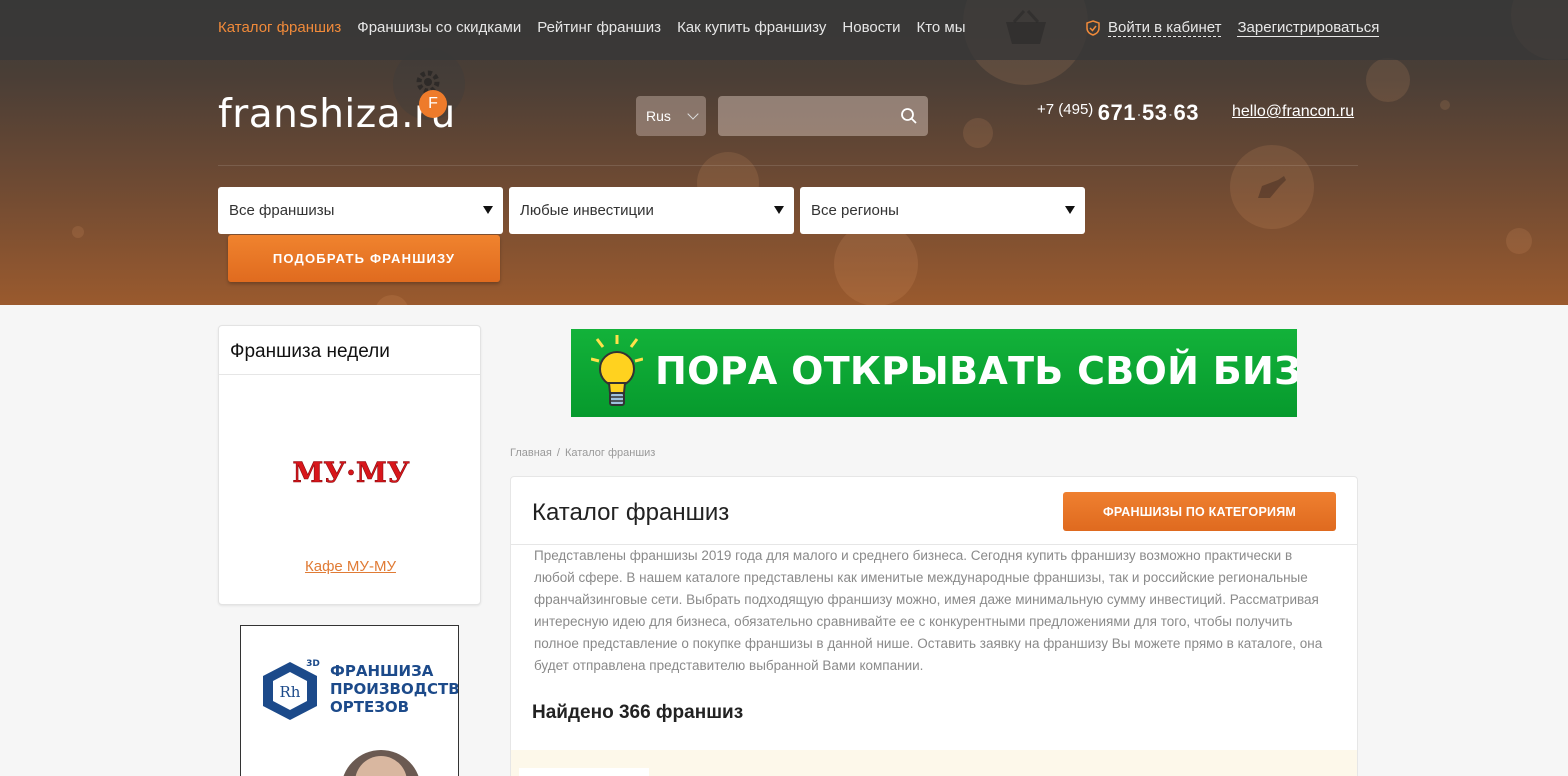 This screenshot has width=1568, height=776. Describe the element at coordinates (394, 689) in the screenshot. I see `ad-text: ФРАНШИЗА ПРОИЗВОДСТВА ОРТЕЗОВ` at that location.